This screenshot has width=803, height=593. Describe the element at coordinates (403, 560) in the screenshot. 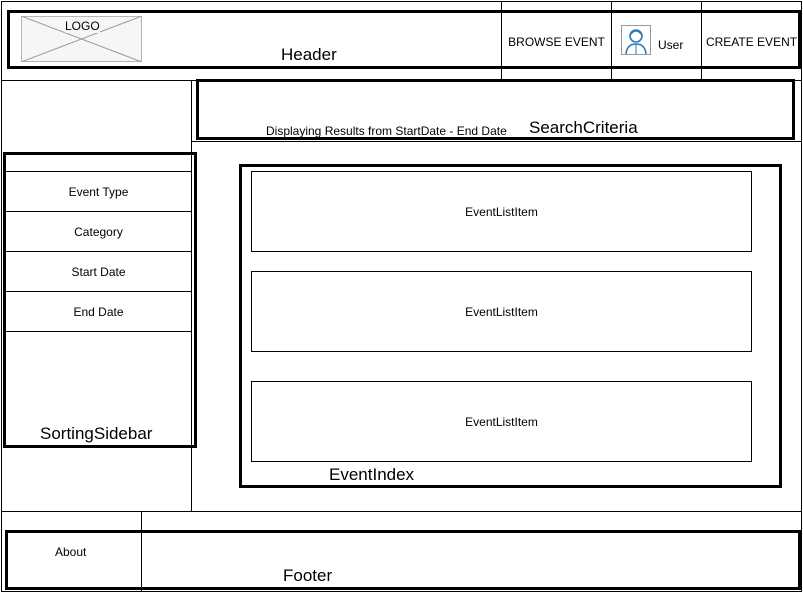

I see `footer-region` at that location.